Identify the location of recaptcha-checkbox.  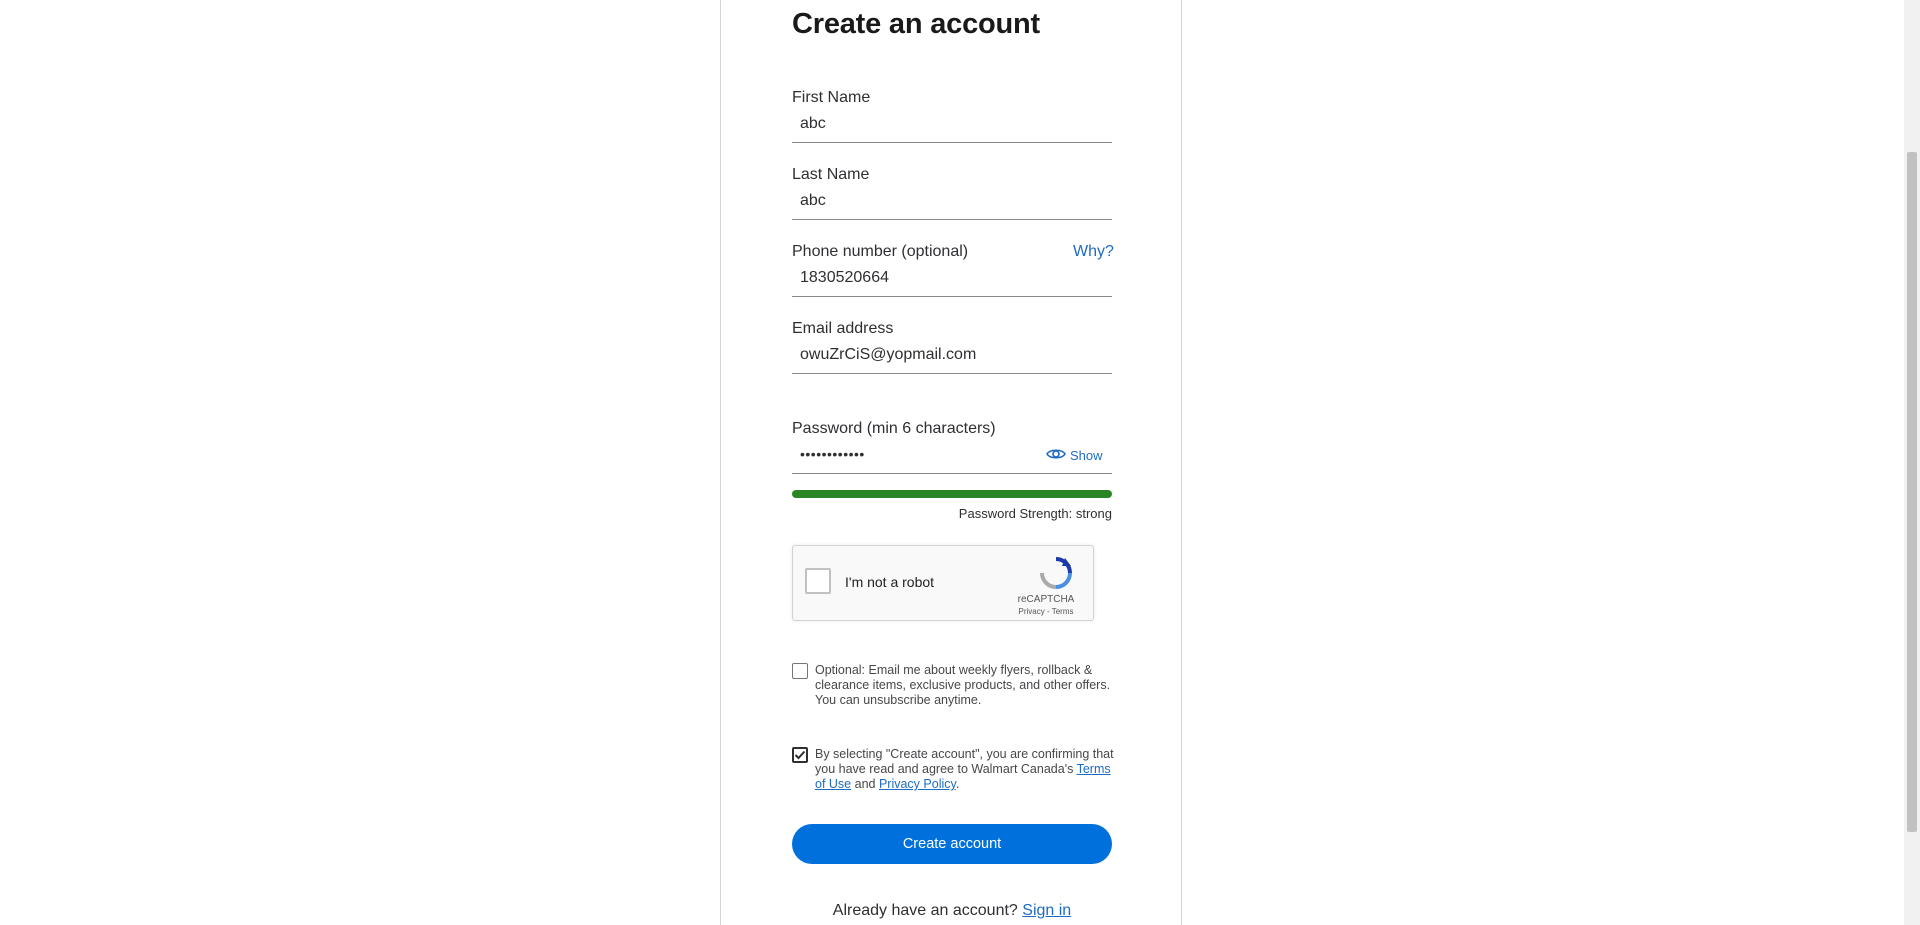
(818, 581).